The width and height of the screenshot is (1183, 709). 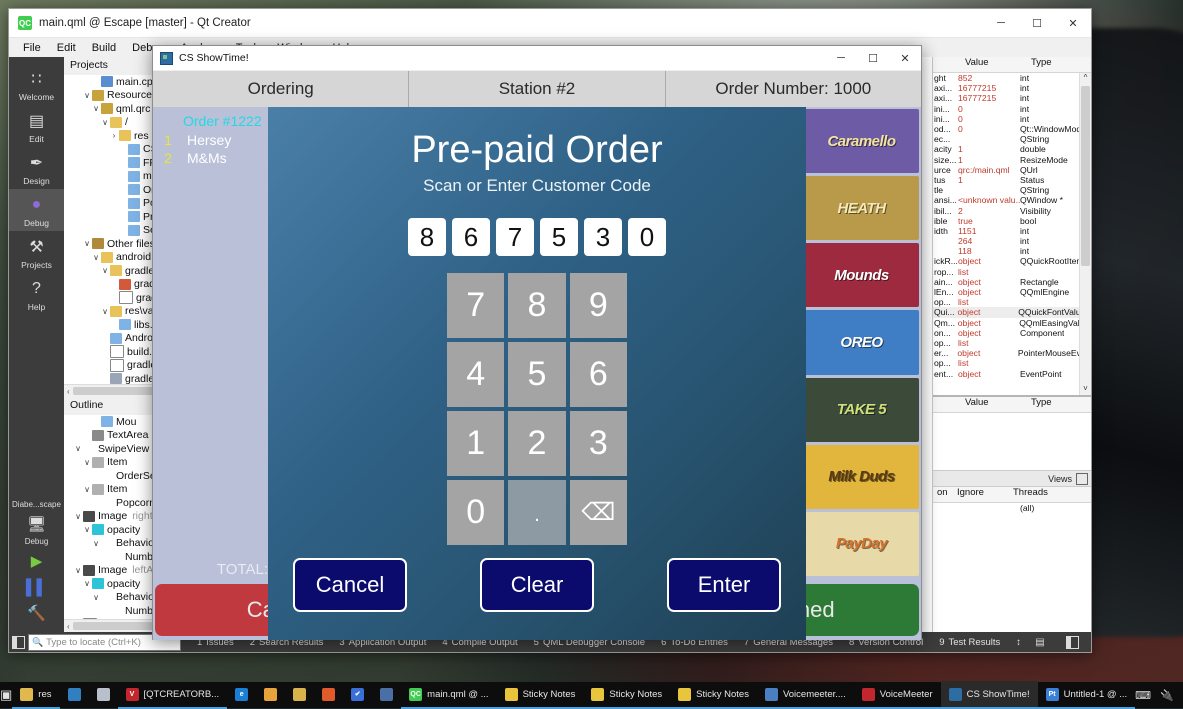 What do you see at coordinates (36, 587) in the screenshot?
I see `debug-icon: ▌▌` at bounding box center [36, 587].